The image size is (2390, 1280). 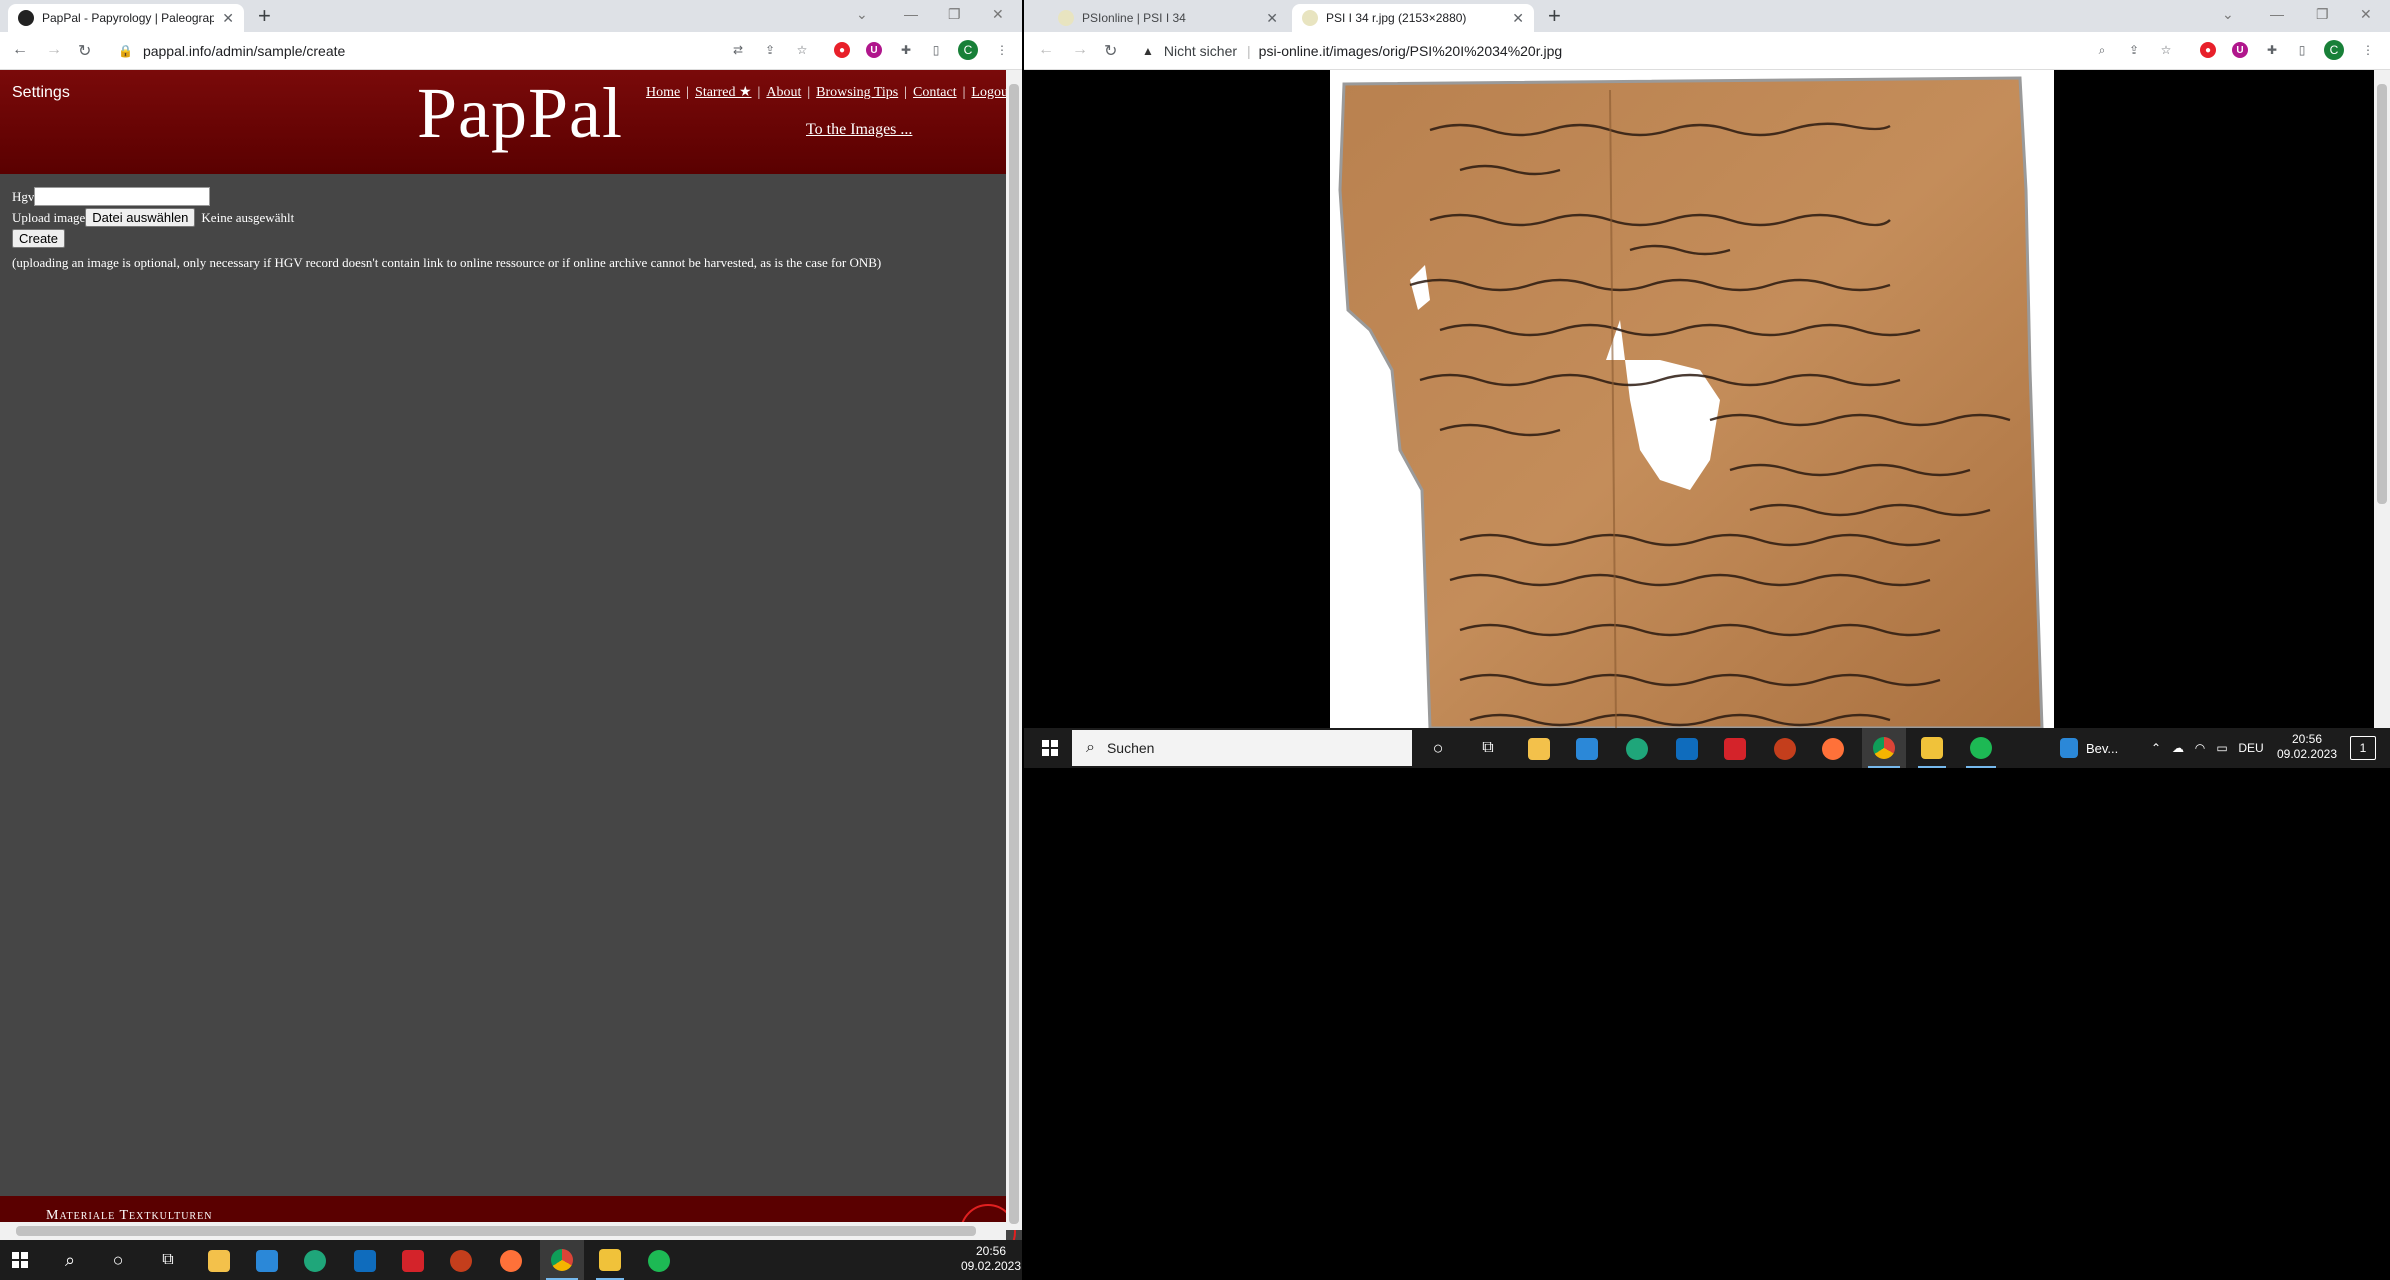 I want to click on tab-psionline: PSIonline | PSI I 34 ✕, so click(x=1168, y=18).